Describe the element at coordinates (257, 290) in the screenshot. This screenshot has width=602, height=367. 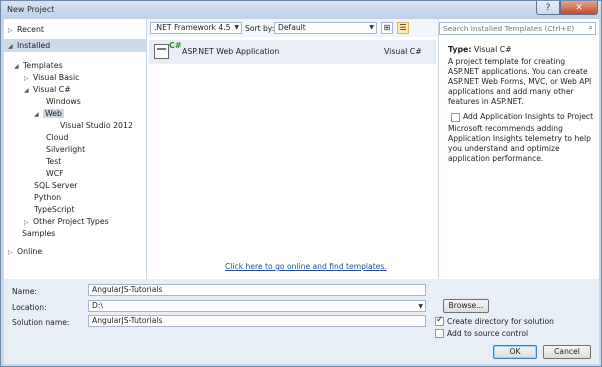
I see `name-field: AngularJS-Tutorials` at that location.